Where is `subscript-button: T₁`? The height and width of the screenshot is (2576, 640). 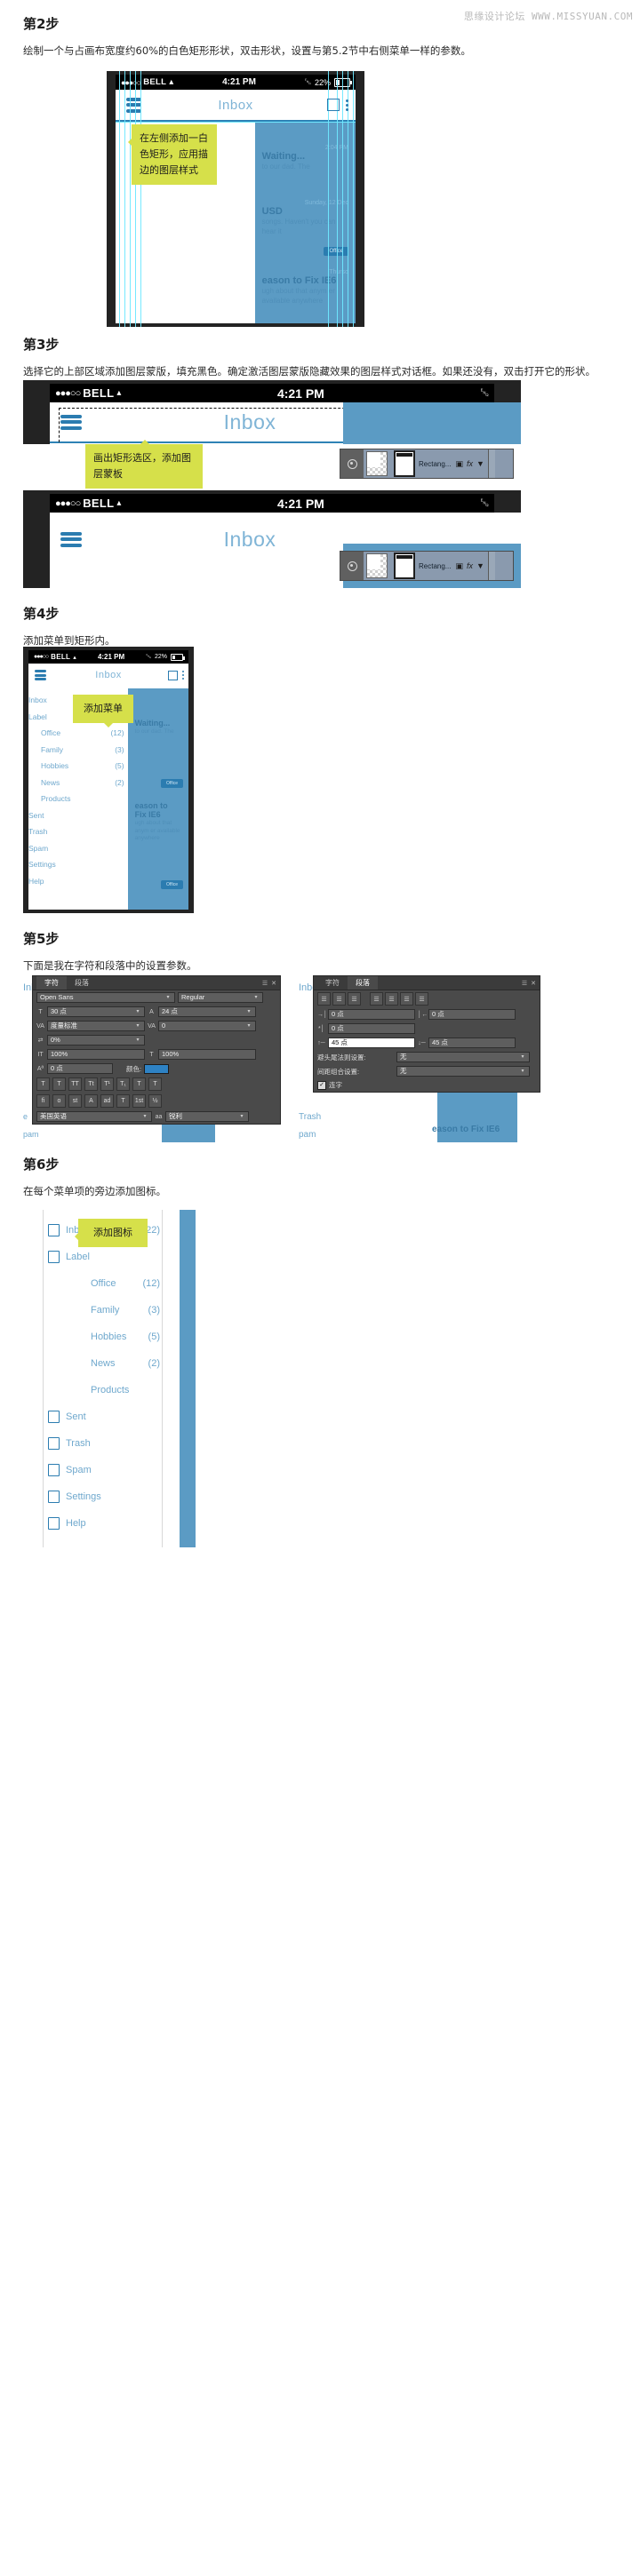
subscript-button: T₁ is located at coordinates (123, 1084).